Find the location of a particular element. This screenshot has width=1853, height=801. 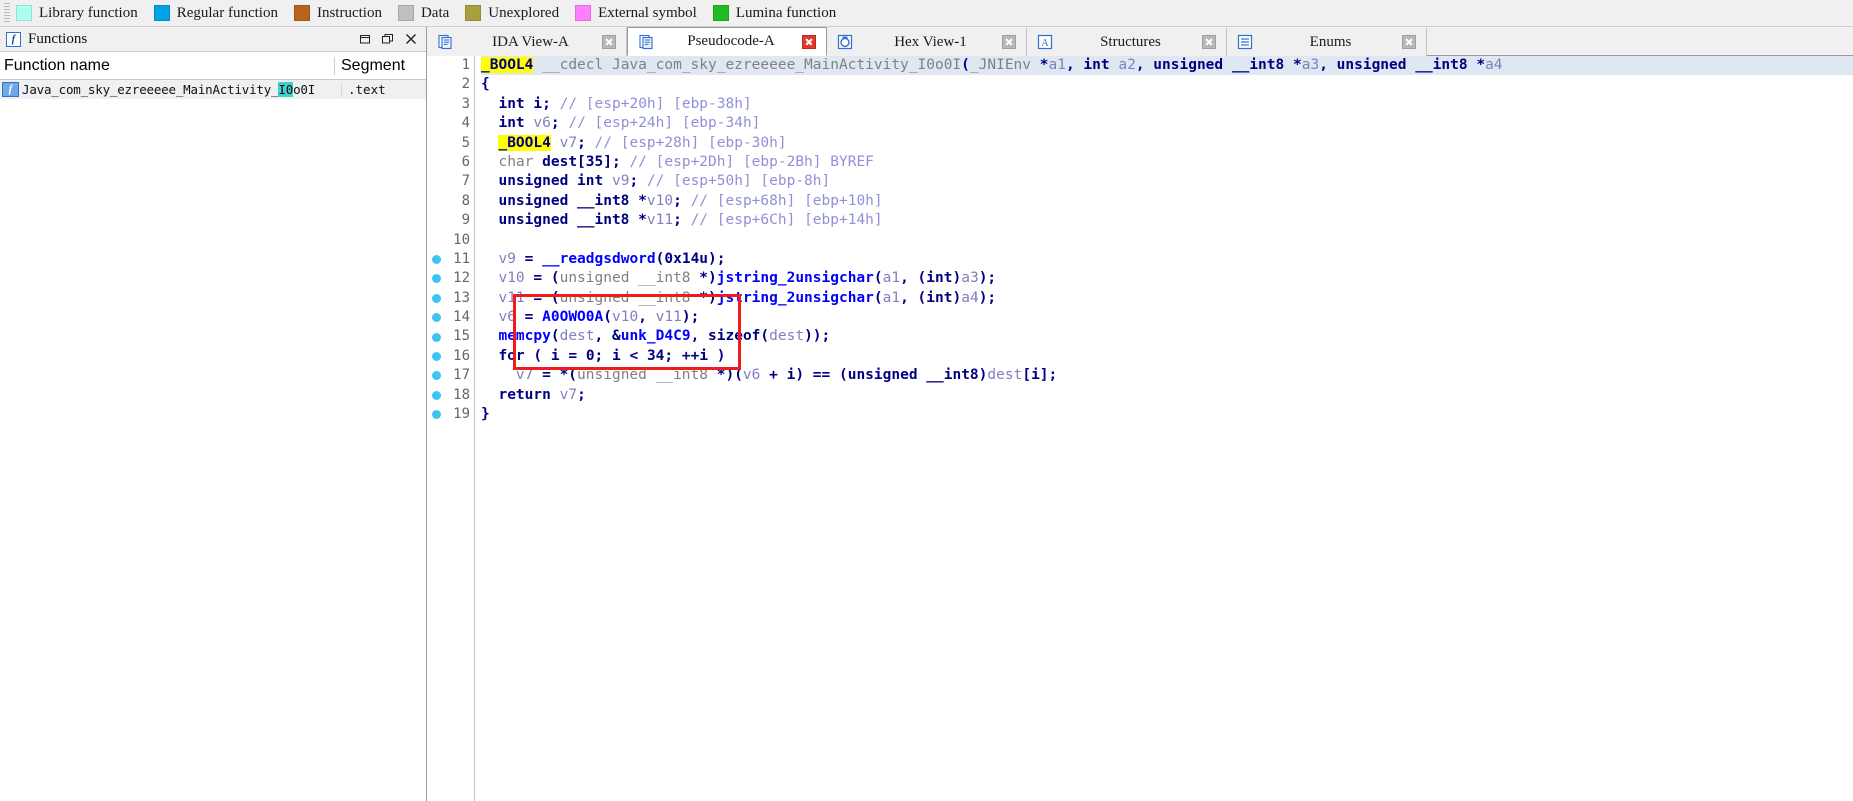

hex-icon is located at coordinates (845, 42).